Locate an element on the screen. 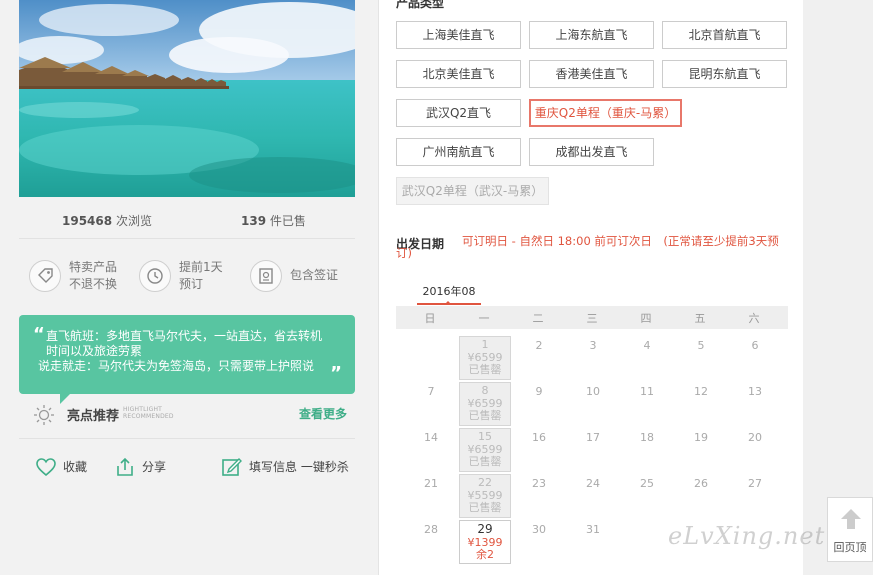  calendar-day: 14 is located at coordinates (431, 450).